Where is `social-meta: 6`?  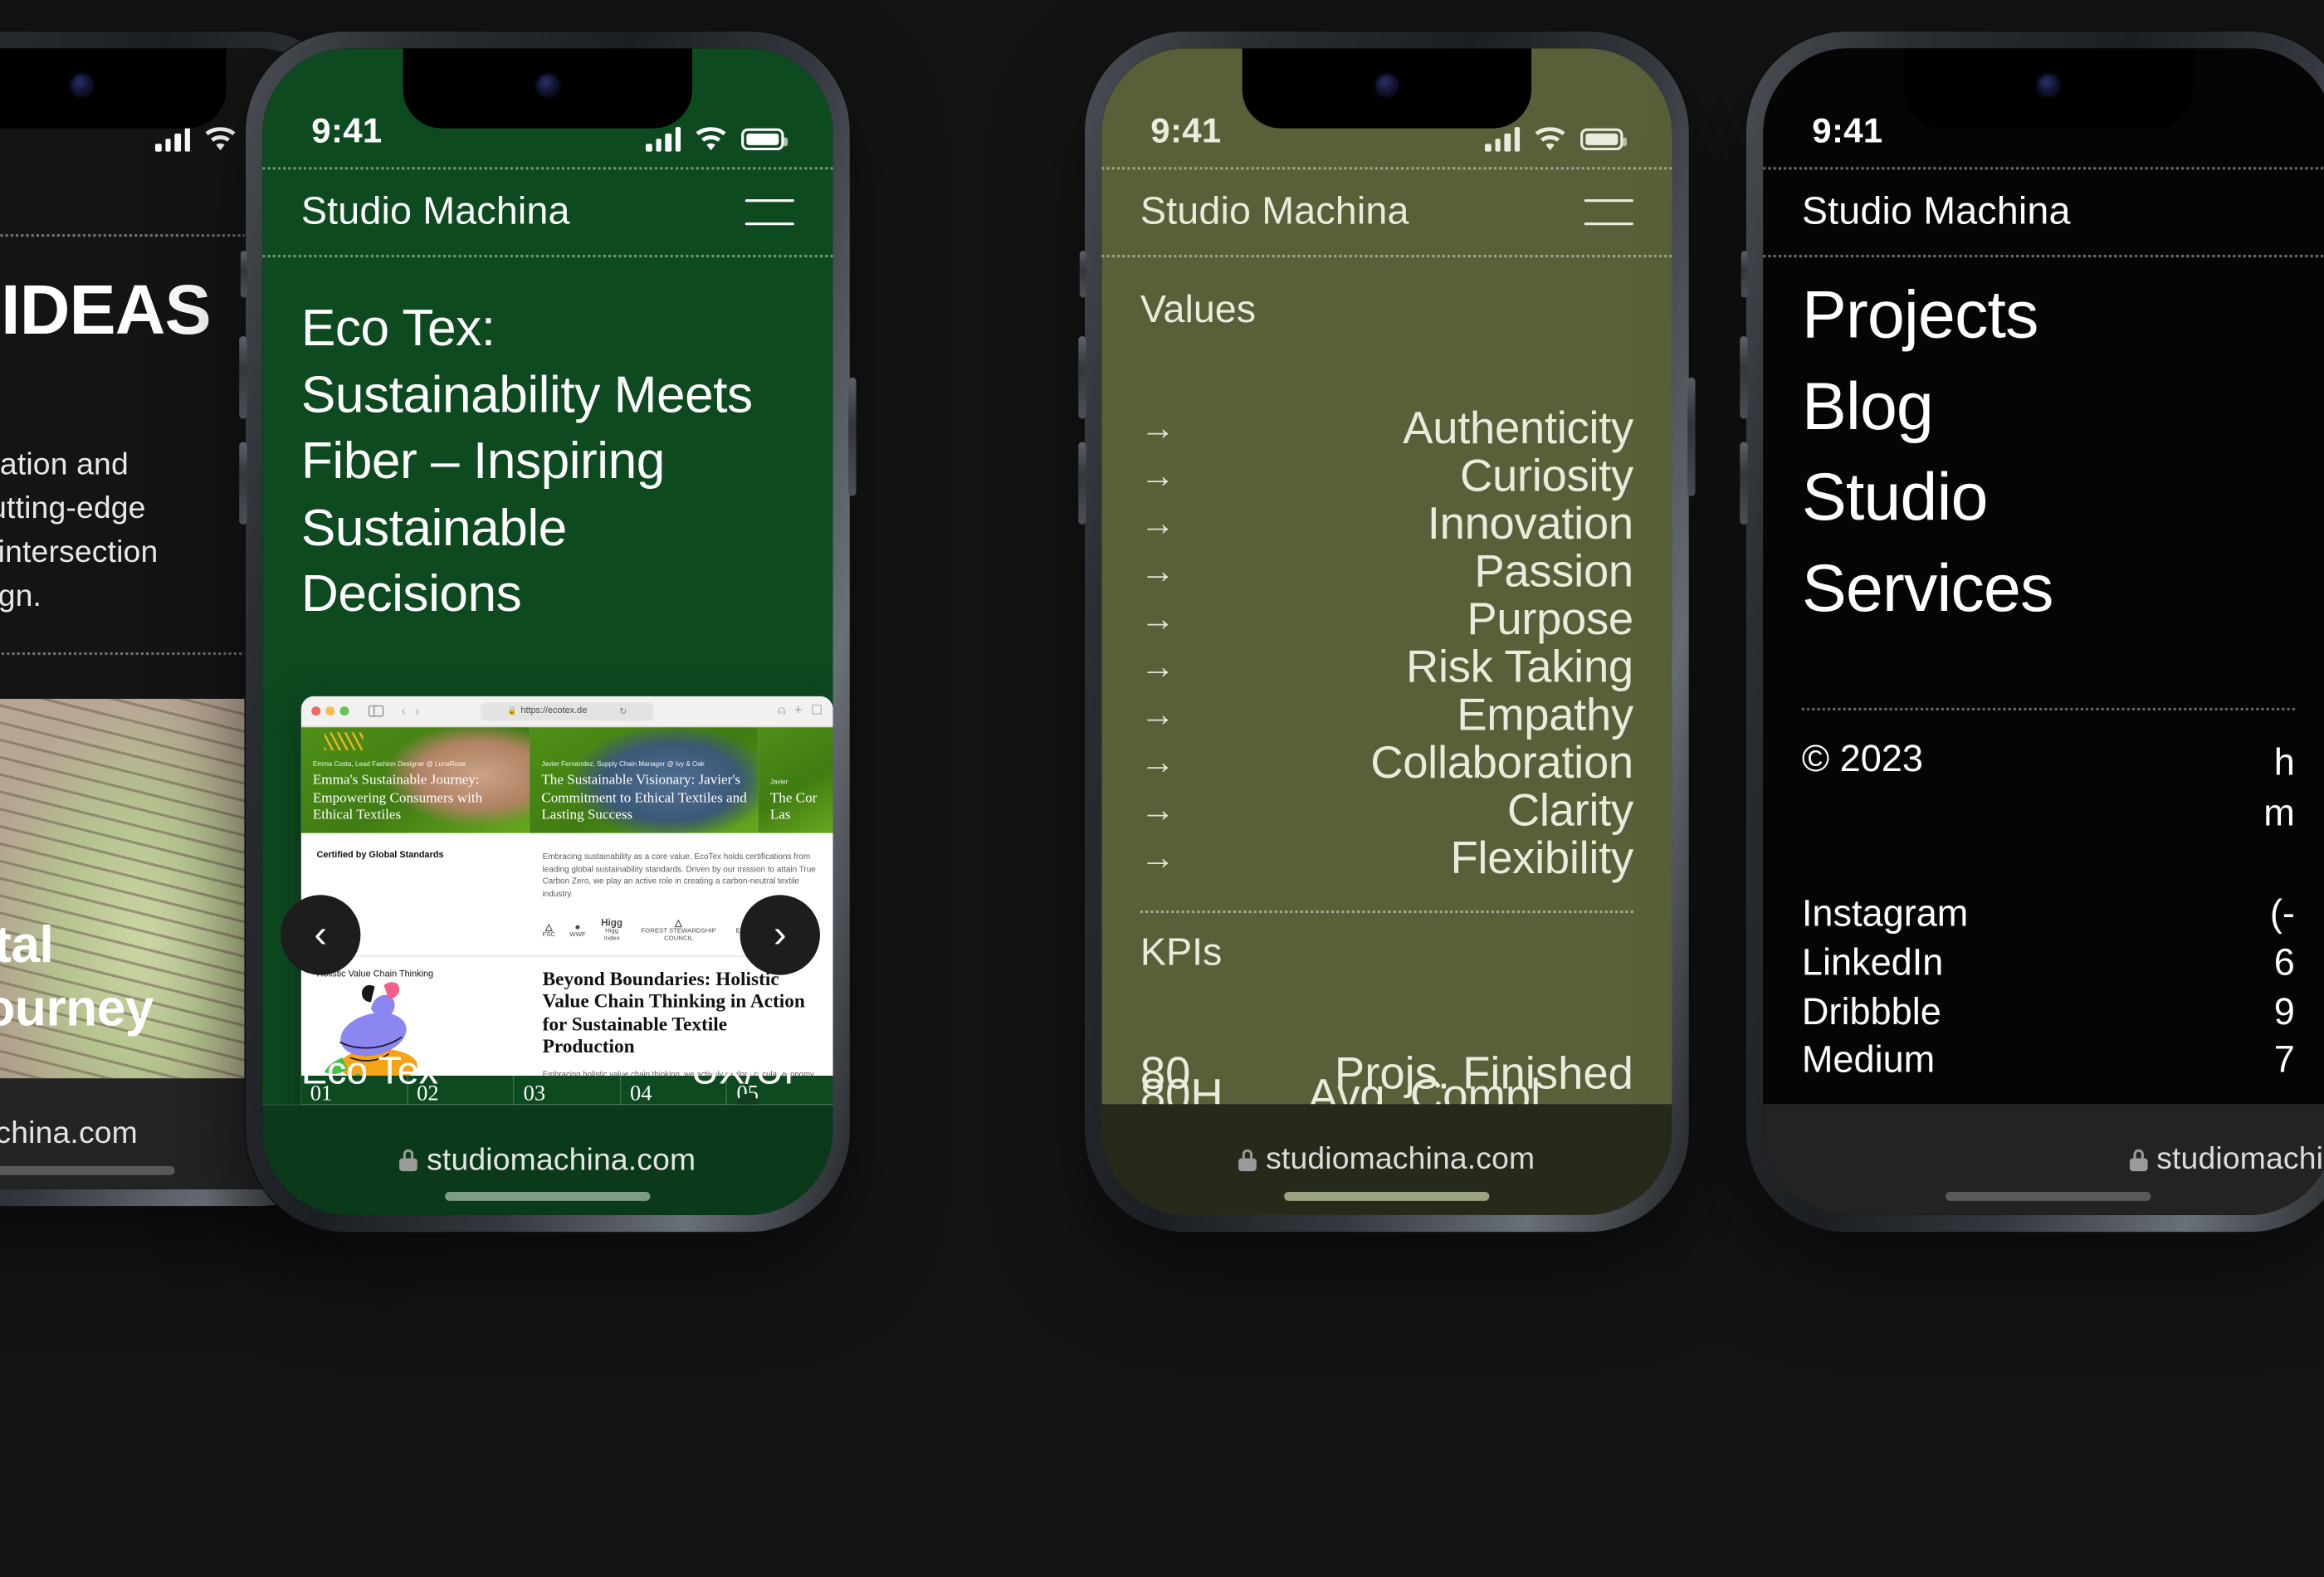 social-meta: 6 is located at coordinates (2284, 963).